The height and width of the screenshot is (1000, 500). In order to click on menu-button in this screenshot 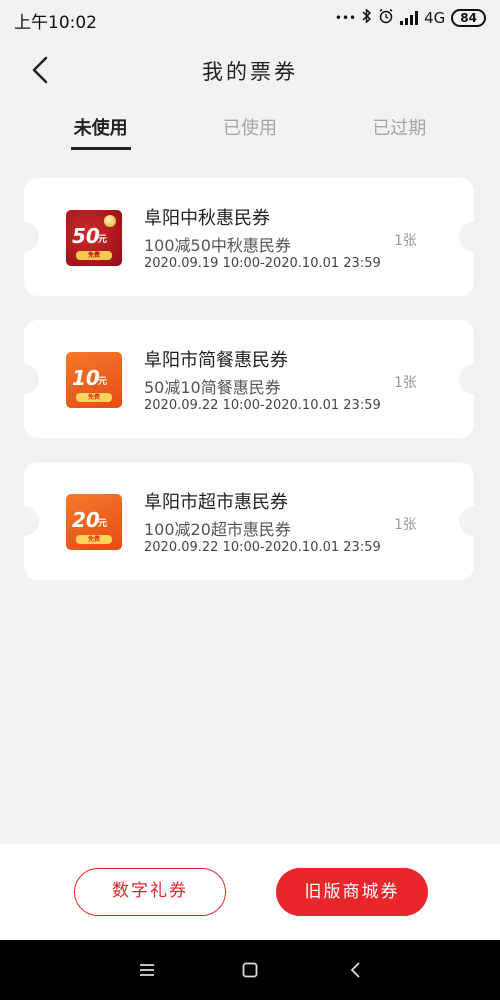, I will do `click(147, 970)`.